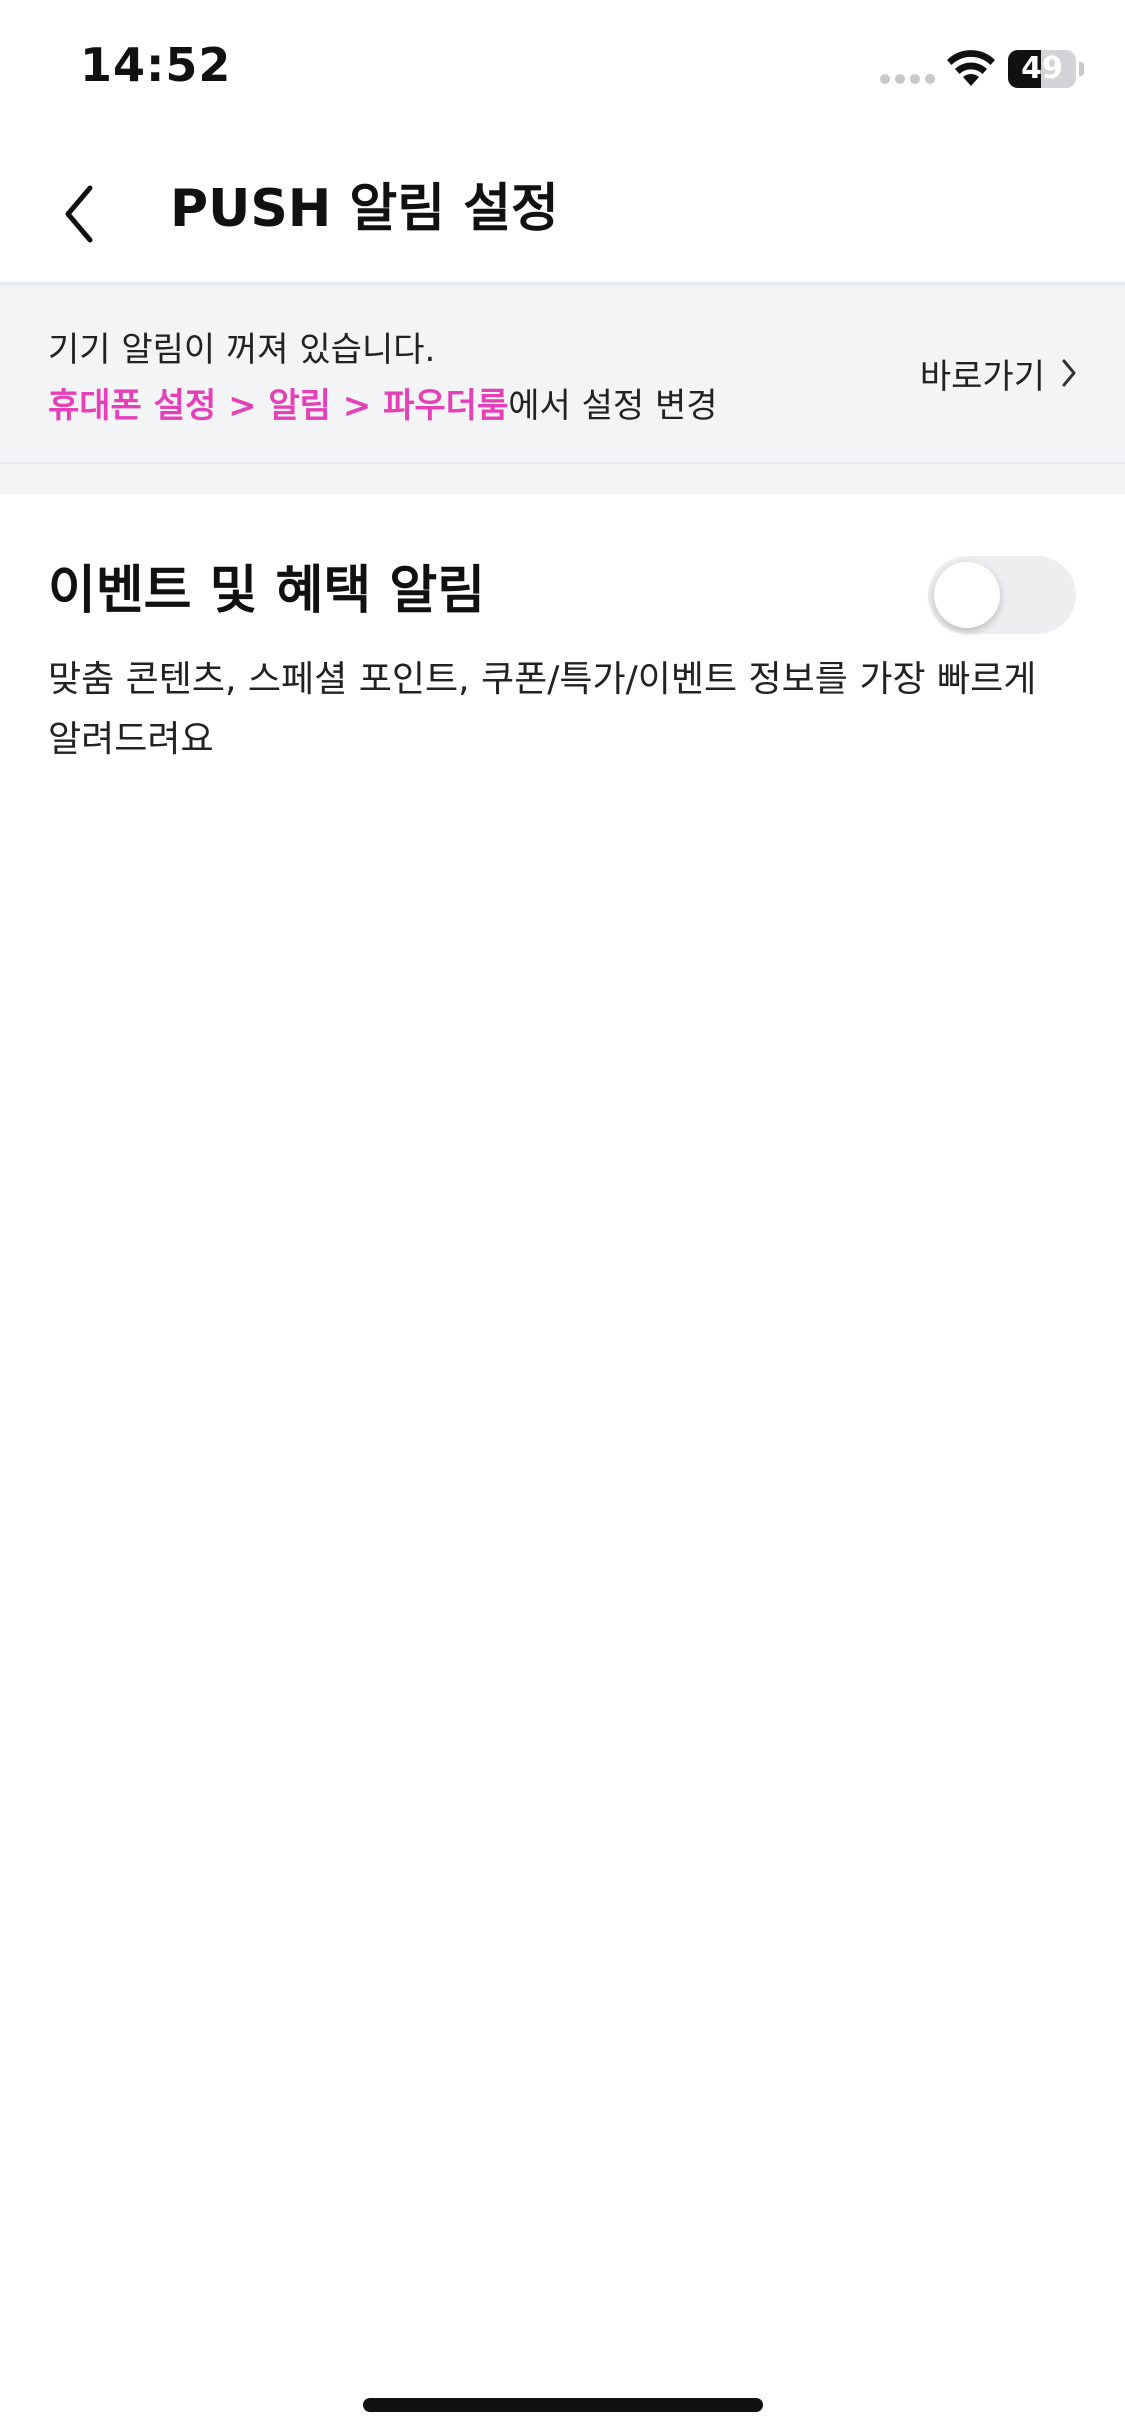 The image size is (1125, 2436). I want to click on shortcut-label: 바로가기, so click(982, 376).